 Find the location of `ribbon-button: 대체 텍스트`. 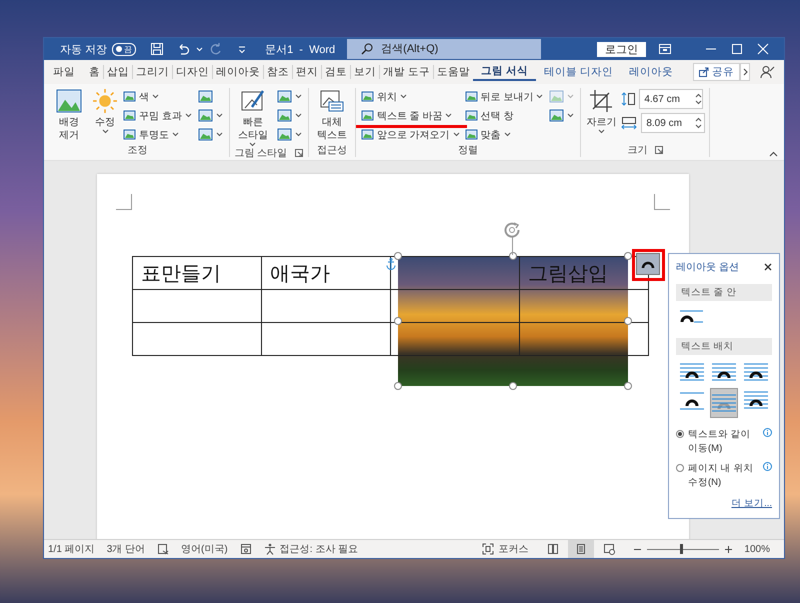

ribbon-button: 대체 텍스트 is located at coordinates (331, 115).